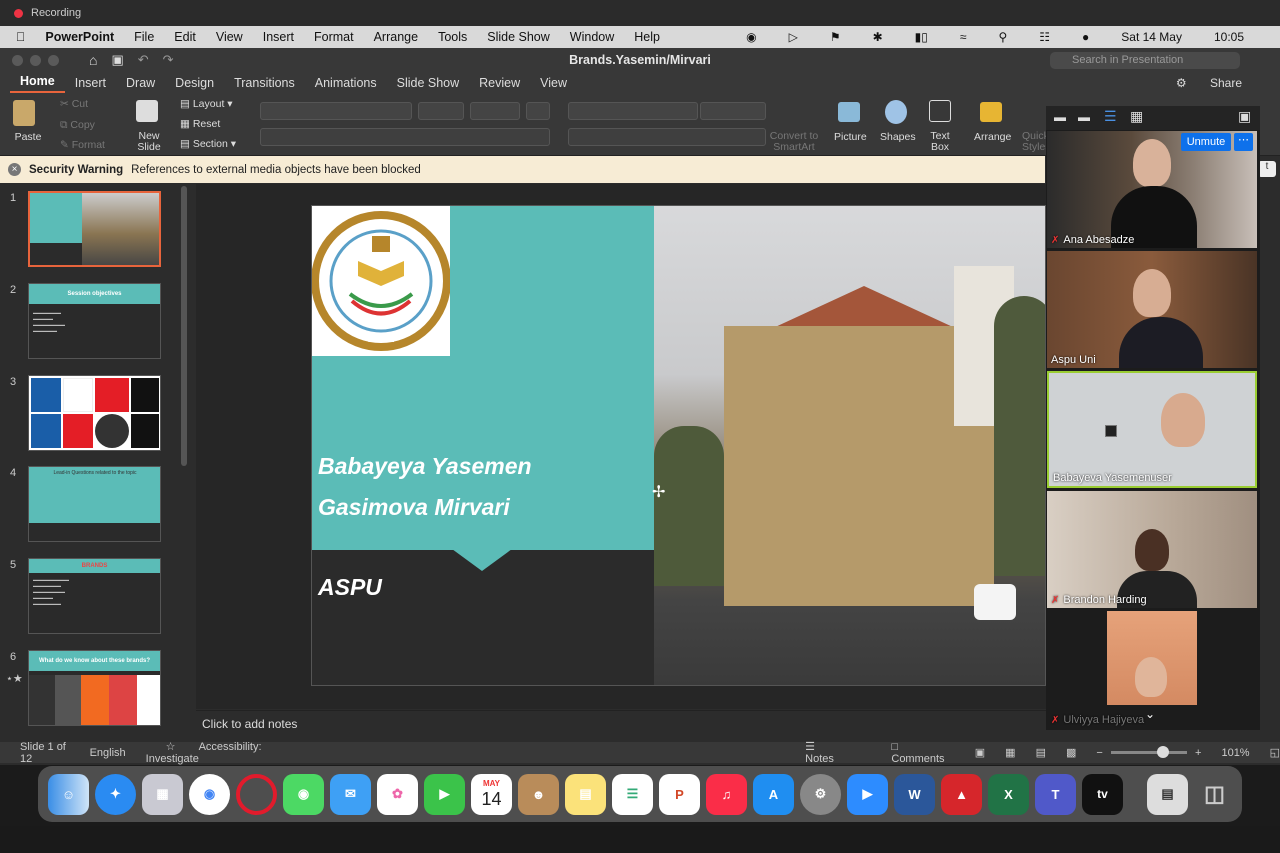 This screenshot has width=1280, height=853. Describe the element at coordinates (1151, 37) in the screenshot. I see `menubar-date: Sat 14 May` at that location.